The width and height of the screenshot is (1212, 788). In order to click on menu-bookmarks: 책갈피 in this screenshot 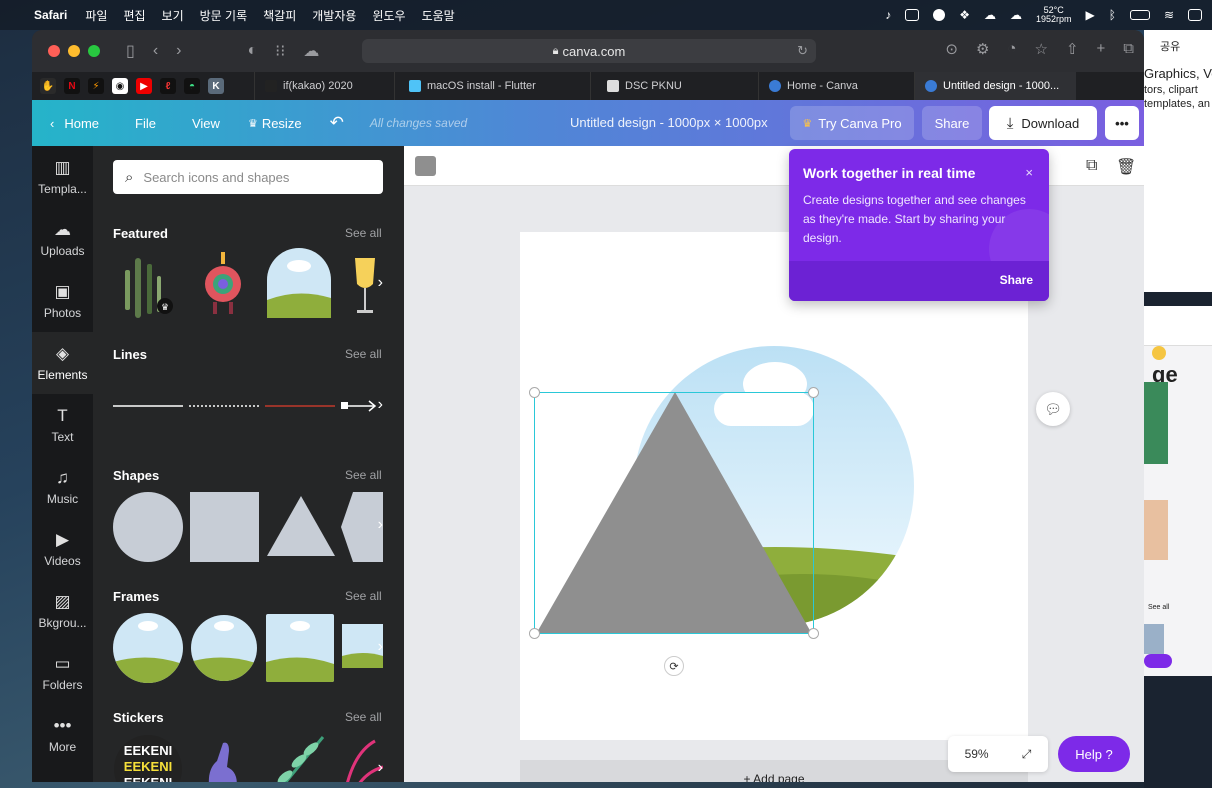, I will do `click(279, 15)`.